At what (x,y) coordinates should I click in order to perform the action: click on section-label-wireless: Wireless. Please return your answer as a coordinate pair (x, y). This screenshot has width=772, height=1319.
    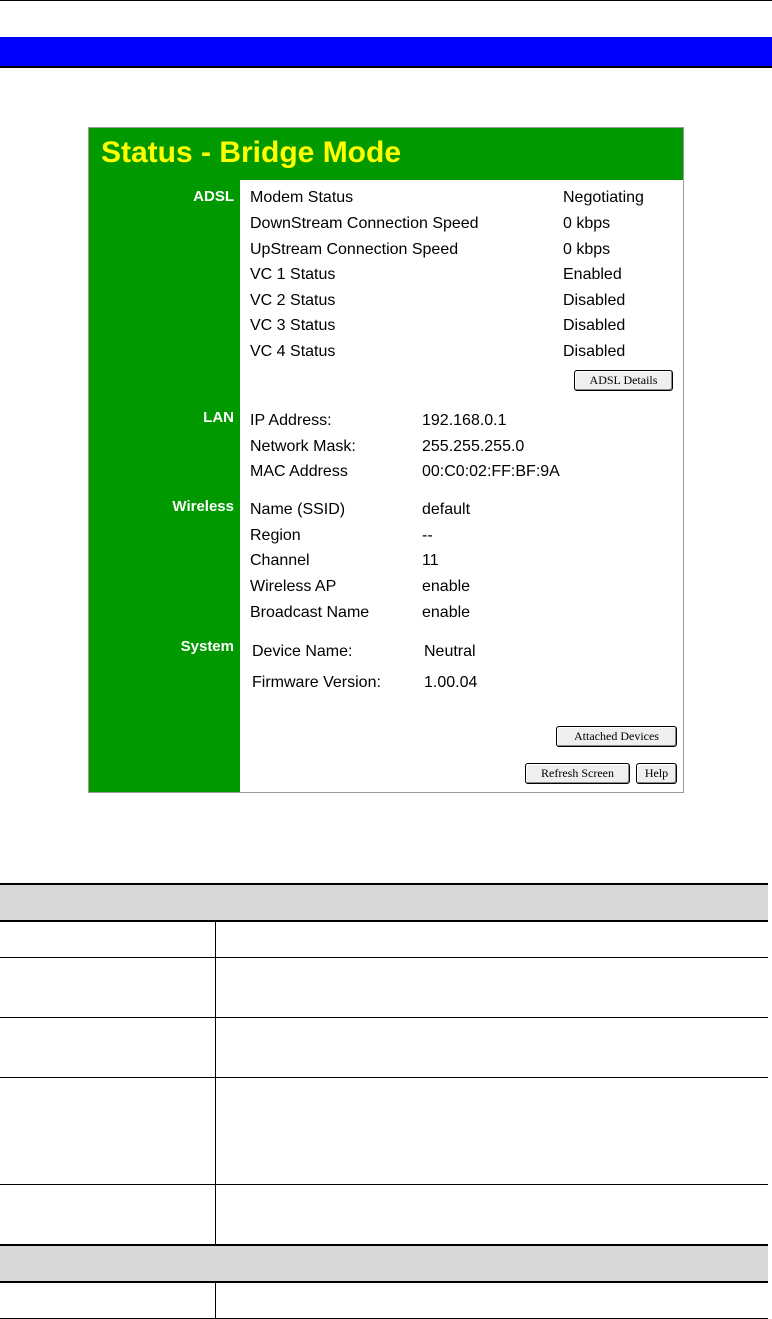
    Looking at the image, I should click on (203, 506).